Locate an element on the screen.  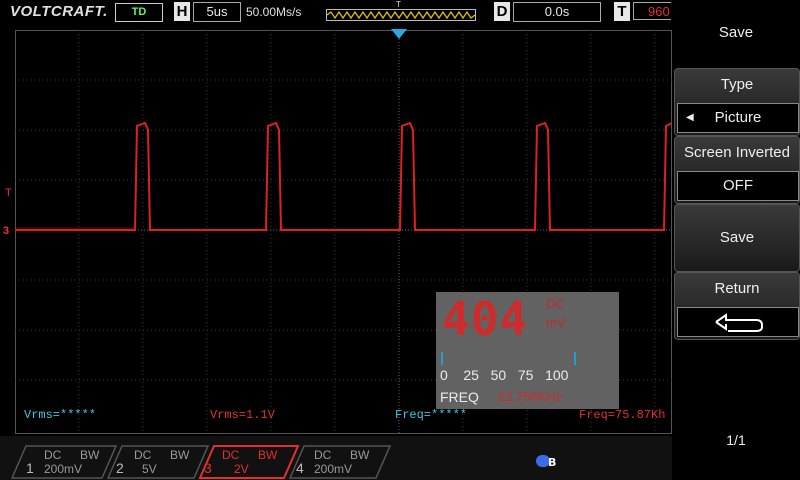
save-label: Save is located at coordinates (737, 237).